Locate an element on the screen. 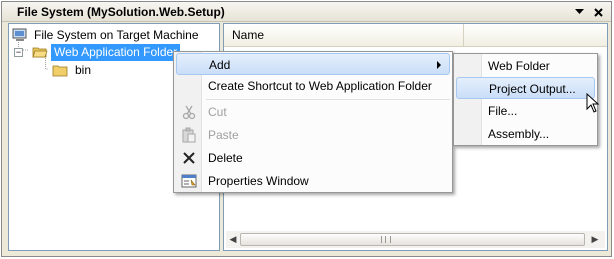 Image resolution: width=614 pixels, height=259 pixels. submenu-arrow-icon is located at coordinates (439, 65).